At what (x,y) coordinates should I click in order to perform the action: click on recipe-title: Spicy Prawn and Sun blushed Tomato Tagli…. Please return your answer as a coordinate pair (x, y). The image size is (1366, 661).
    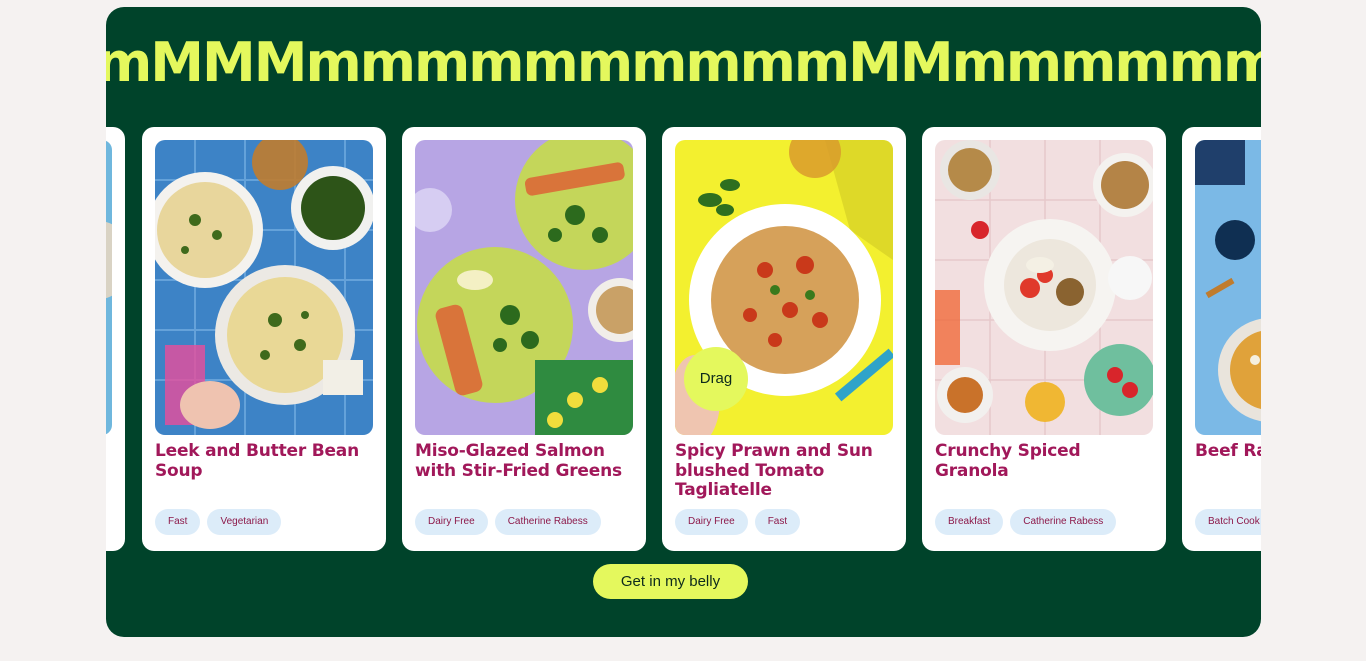
    Looking at the image, I should click on (784, 471).